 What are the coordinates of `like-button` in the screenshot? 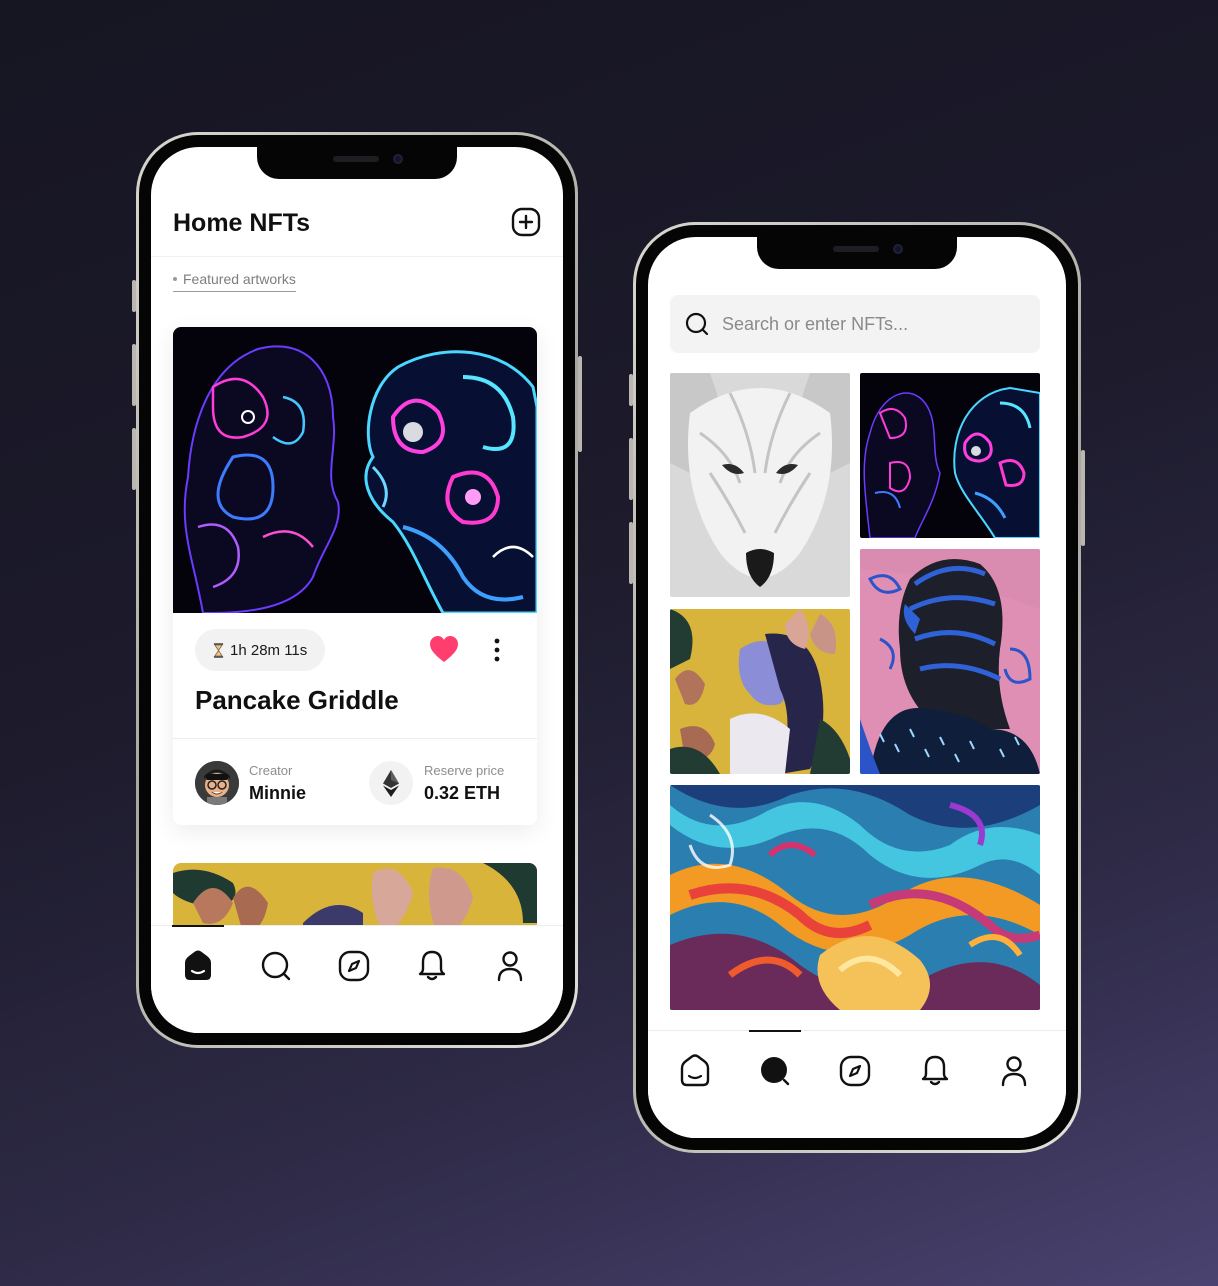 It's located at (444, 649).